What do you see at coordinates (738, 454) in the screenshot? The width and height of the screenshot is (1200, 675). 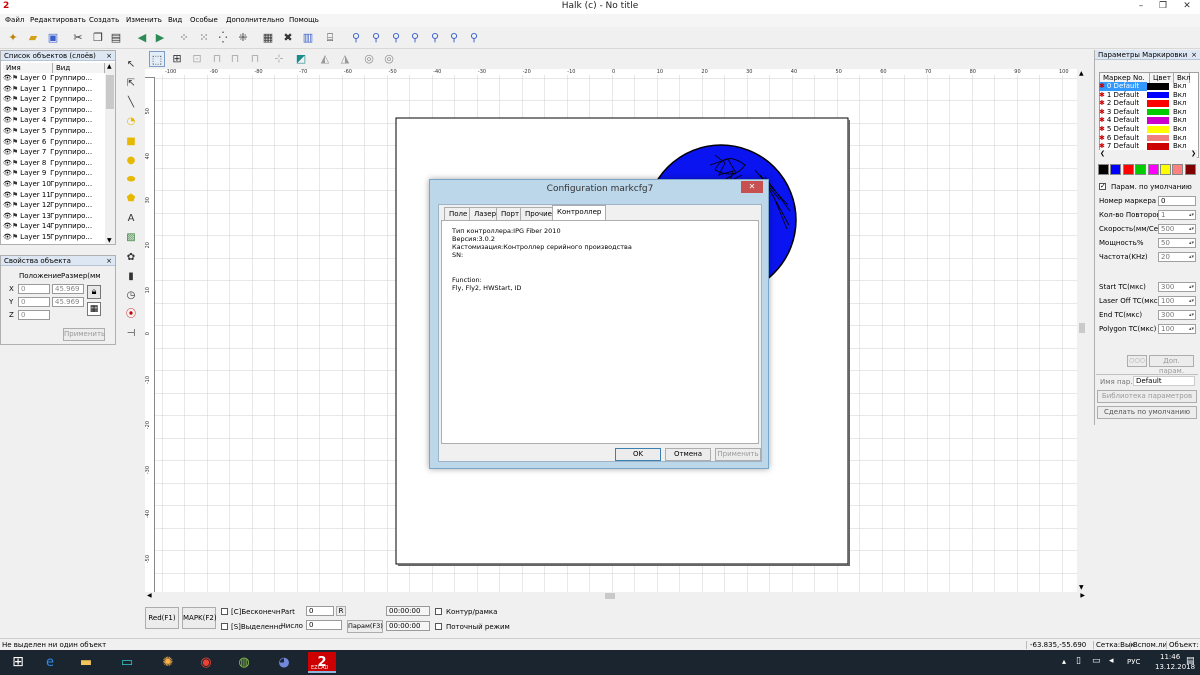 I see `apply-button: Применить` at bounding box center [738, 454].